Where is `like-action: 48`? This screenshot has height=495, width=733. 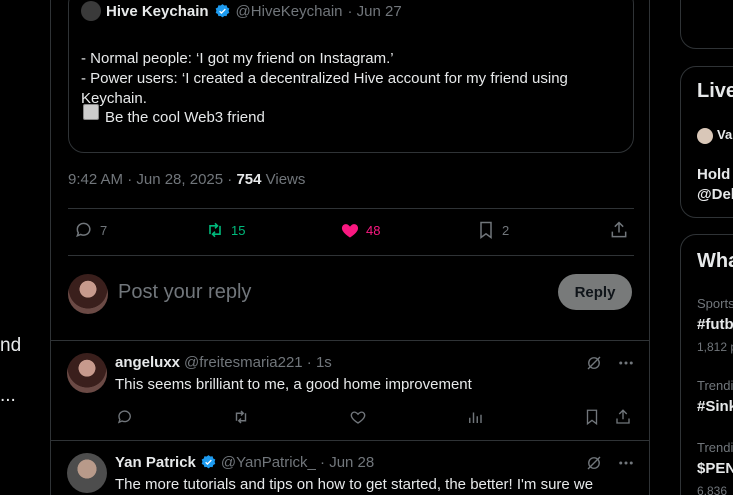 like-action: 48 is located at coordinates (360, 230).